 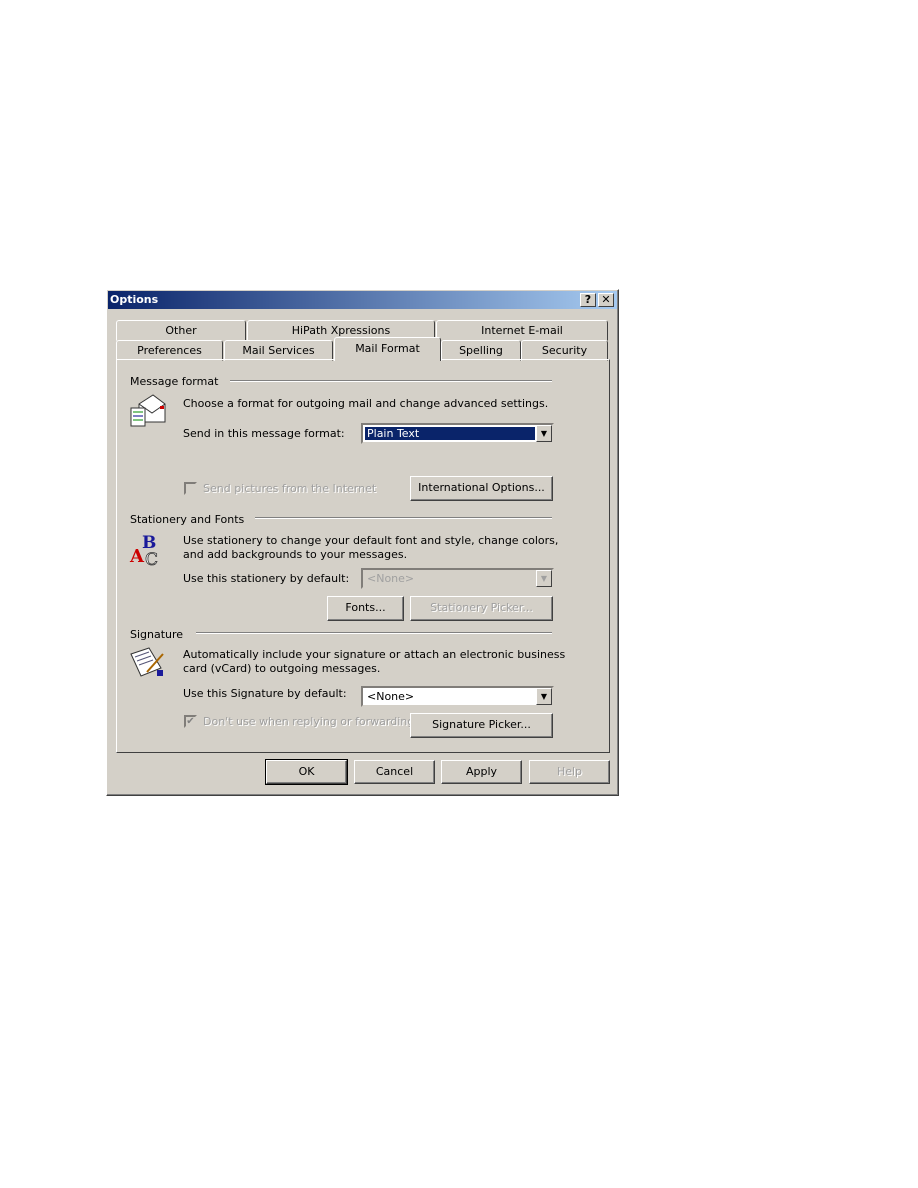 What do you see at coordinates (569, 772) in the screenshot?
I see `help-button: Help` at bounding box center [569, 772].